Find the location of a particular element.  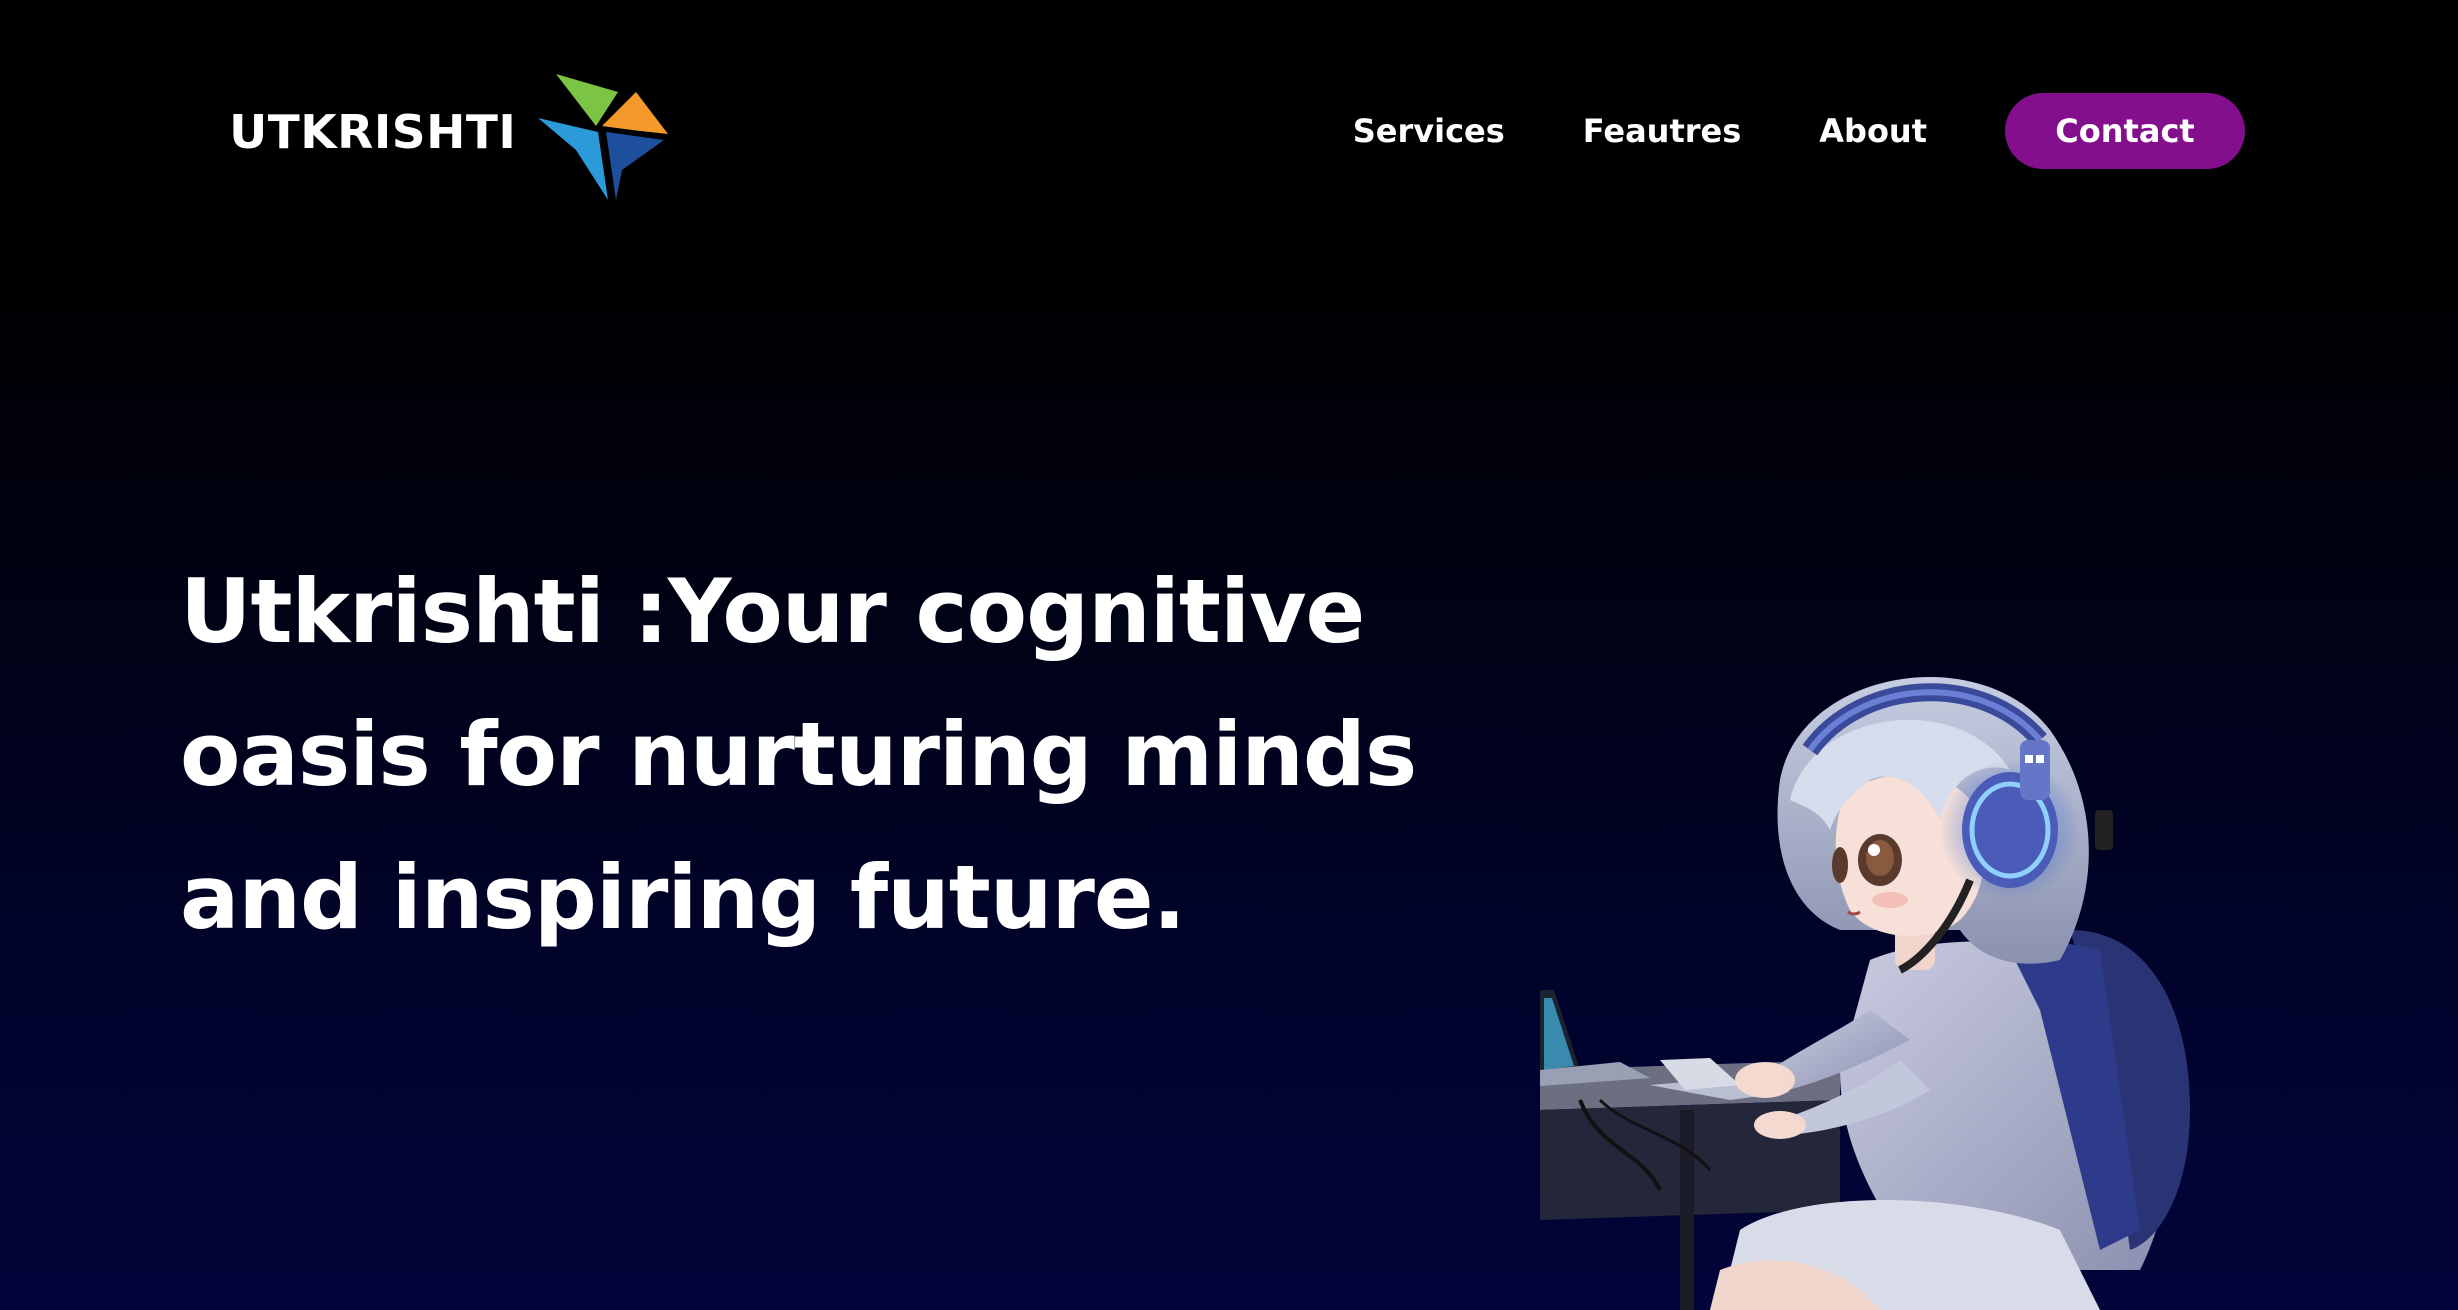

star-logo-icon is located at coordinates (602, 137).